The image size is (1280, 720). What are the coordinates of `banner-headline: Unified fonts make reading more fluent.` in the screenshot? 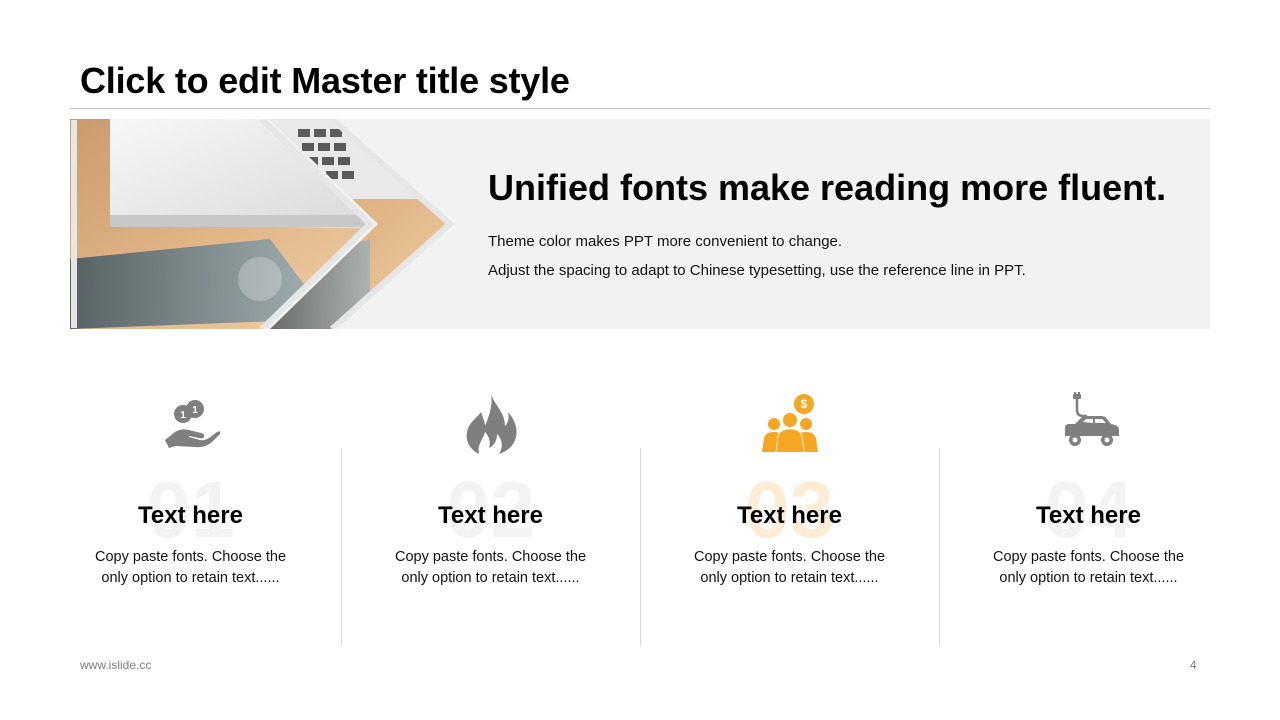 It's located at (827, 187).